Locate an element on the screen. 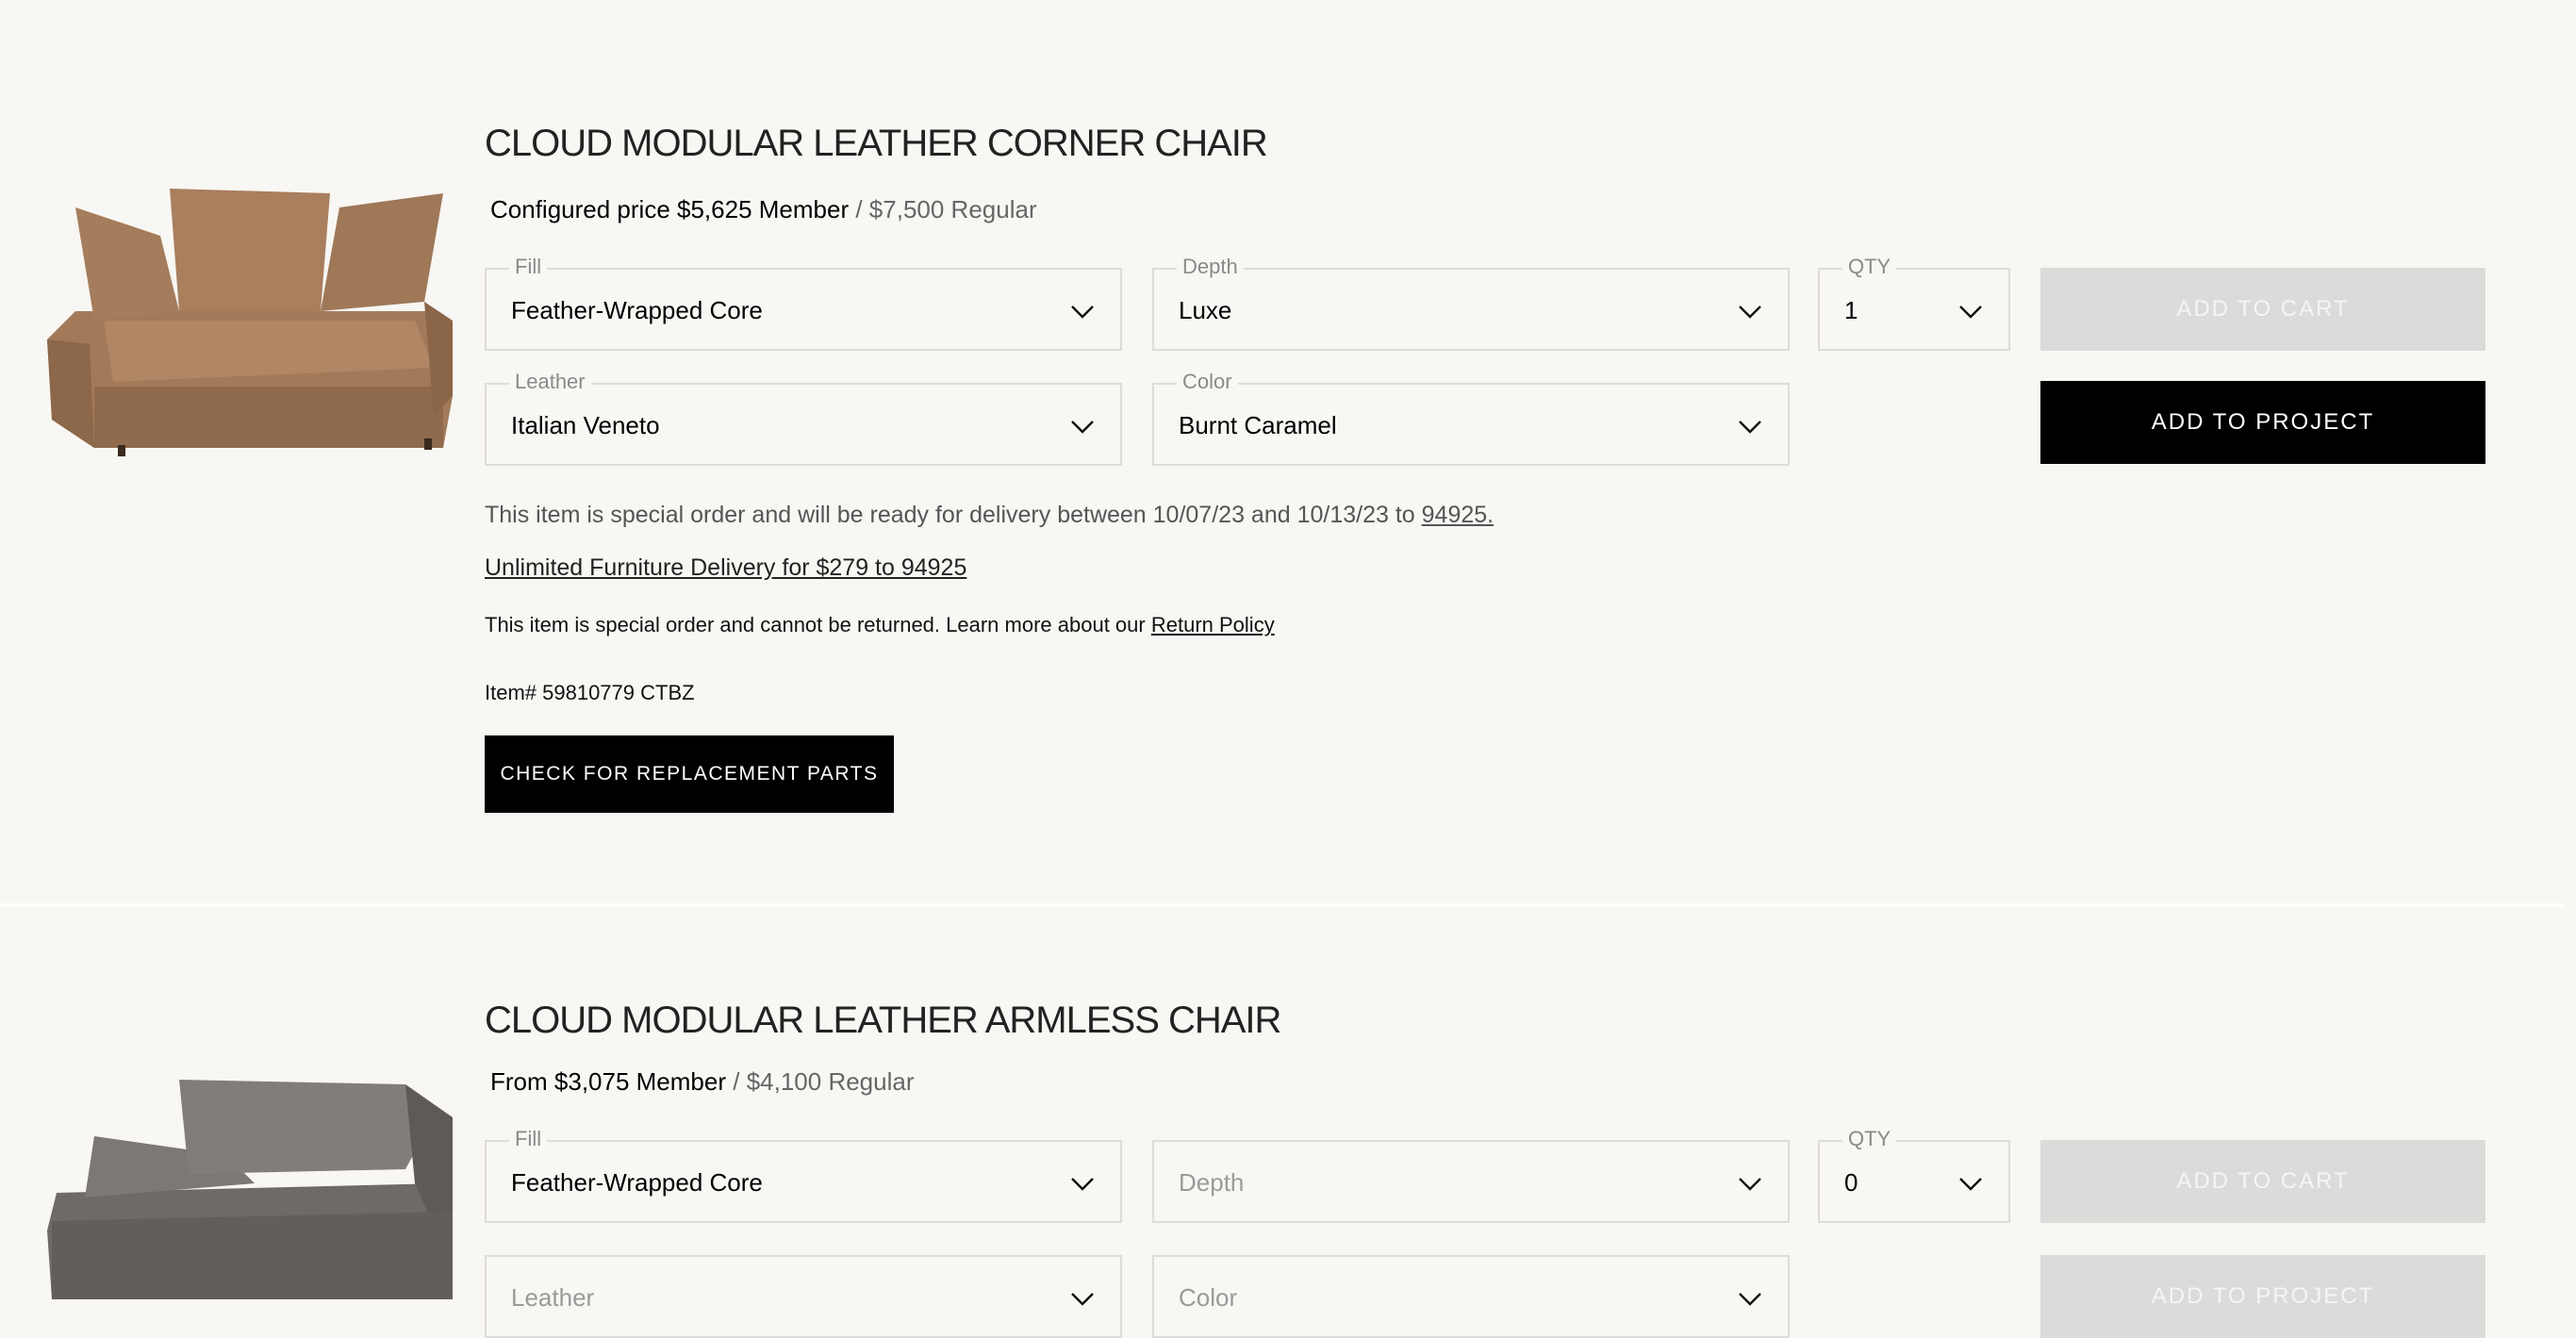 The height and width of the screenshot is (1338, 2576). price-prefix: From is located at coordinates (519, 1081).